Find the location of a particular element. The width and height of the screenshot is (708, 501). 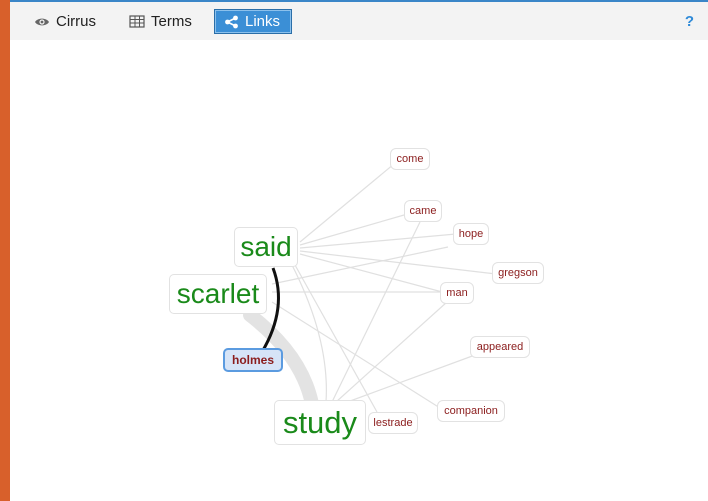

tab-links: Links is located at coordinates (253, 21).